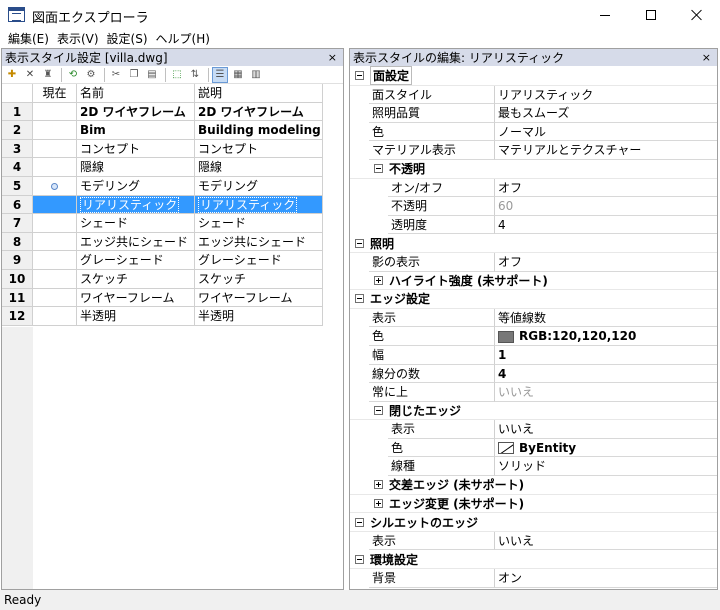  I want to click on cut-icon: ✂, so click(116, 75).